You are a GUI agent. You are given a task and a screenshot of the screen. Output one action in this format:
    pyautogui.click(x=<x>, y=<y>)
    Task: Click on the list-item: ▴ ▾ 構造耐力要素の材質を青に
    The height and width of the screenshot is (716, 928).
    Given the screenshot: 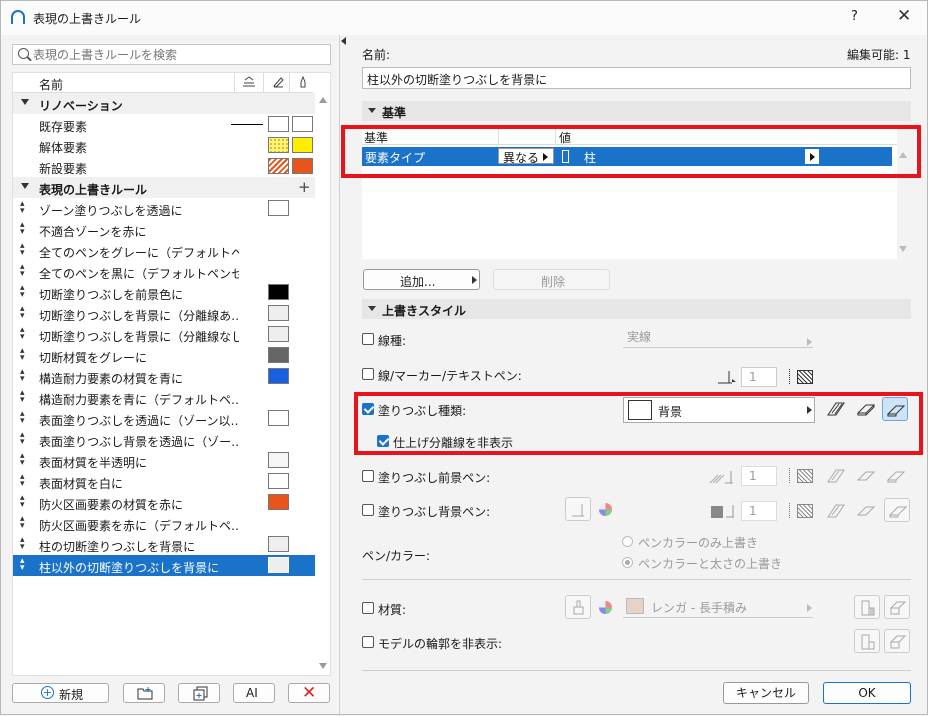 What is the action you would take?
    pyautogui.click(x=164, y=376)
    